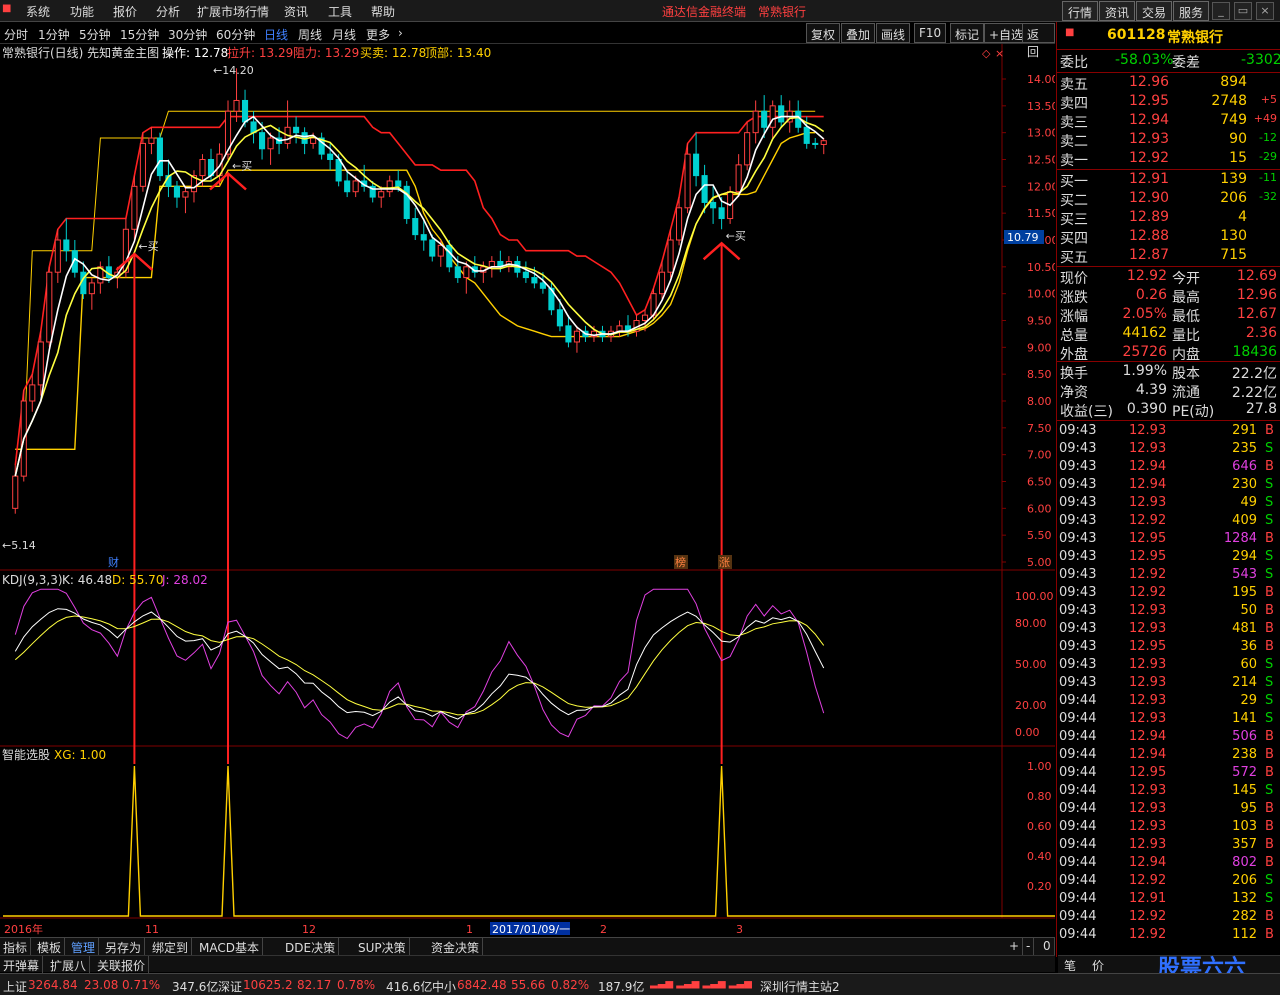  Describe the element at coordinates (235, 34) in the screenshot. I see `period-60min: 60分钟` at that location.